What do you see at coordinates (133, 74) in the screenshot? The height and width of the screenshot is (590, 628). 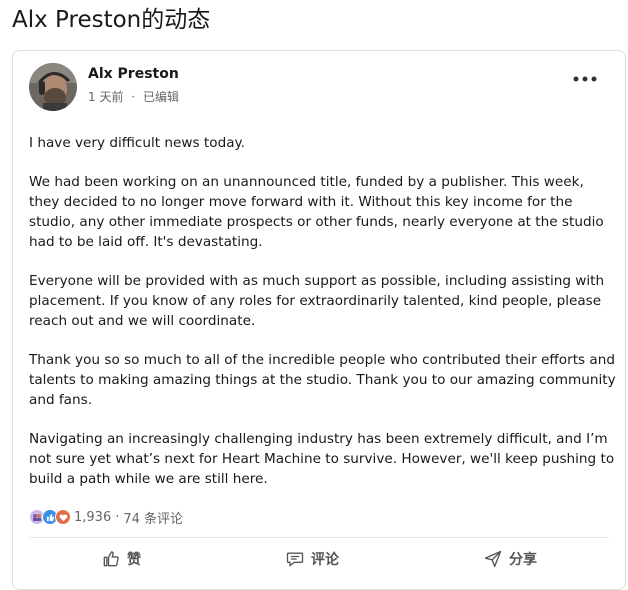 I see `author-name: Alx Preston` at bounding box center [133, 74].